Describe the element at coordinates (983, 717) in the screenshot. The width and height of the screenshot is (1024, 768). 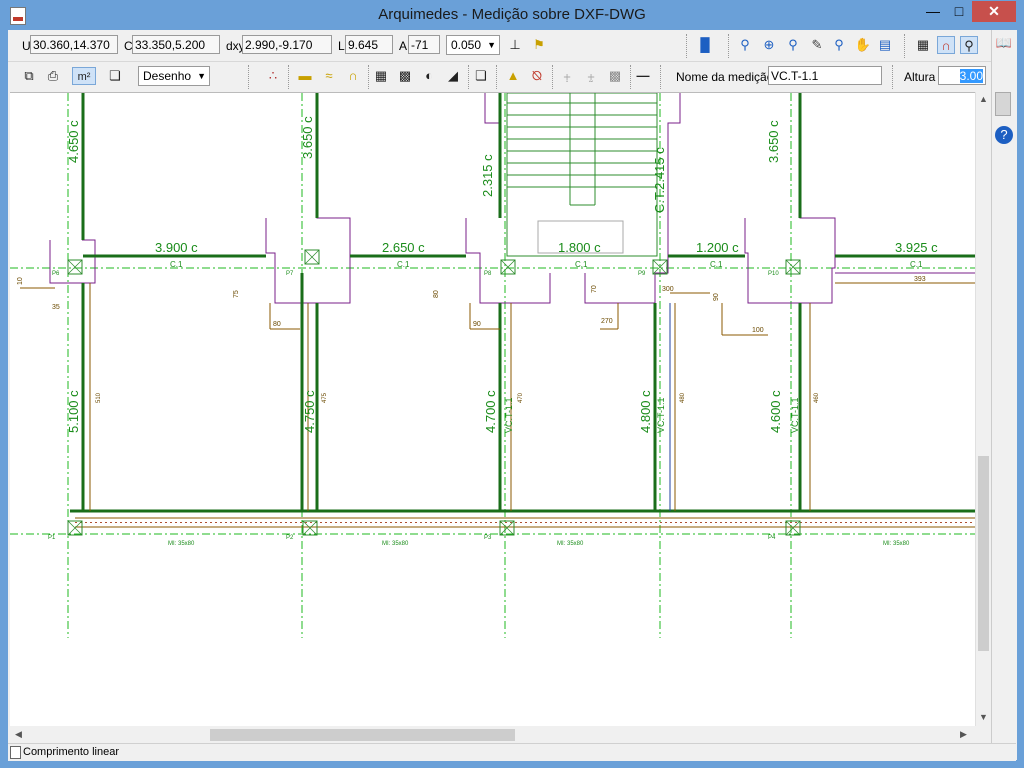
I see `scroll-down-icon: ▼` at that location.